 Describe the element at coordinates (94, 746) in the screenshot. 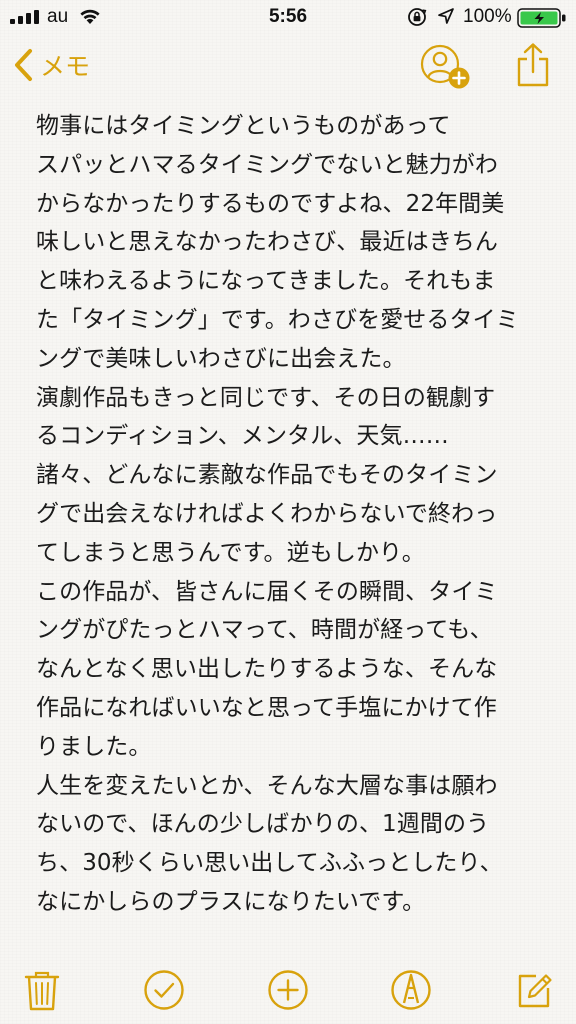

I see `note-line: りました。` at that location.